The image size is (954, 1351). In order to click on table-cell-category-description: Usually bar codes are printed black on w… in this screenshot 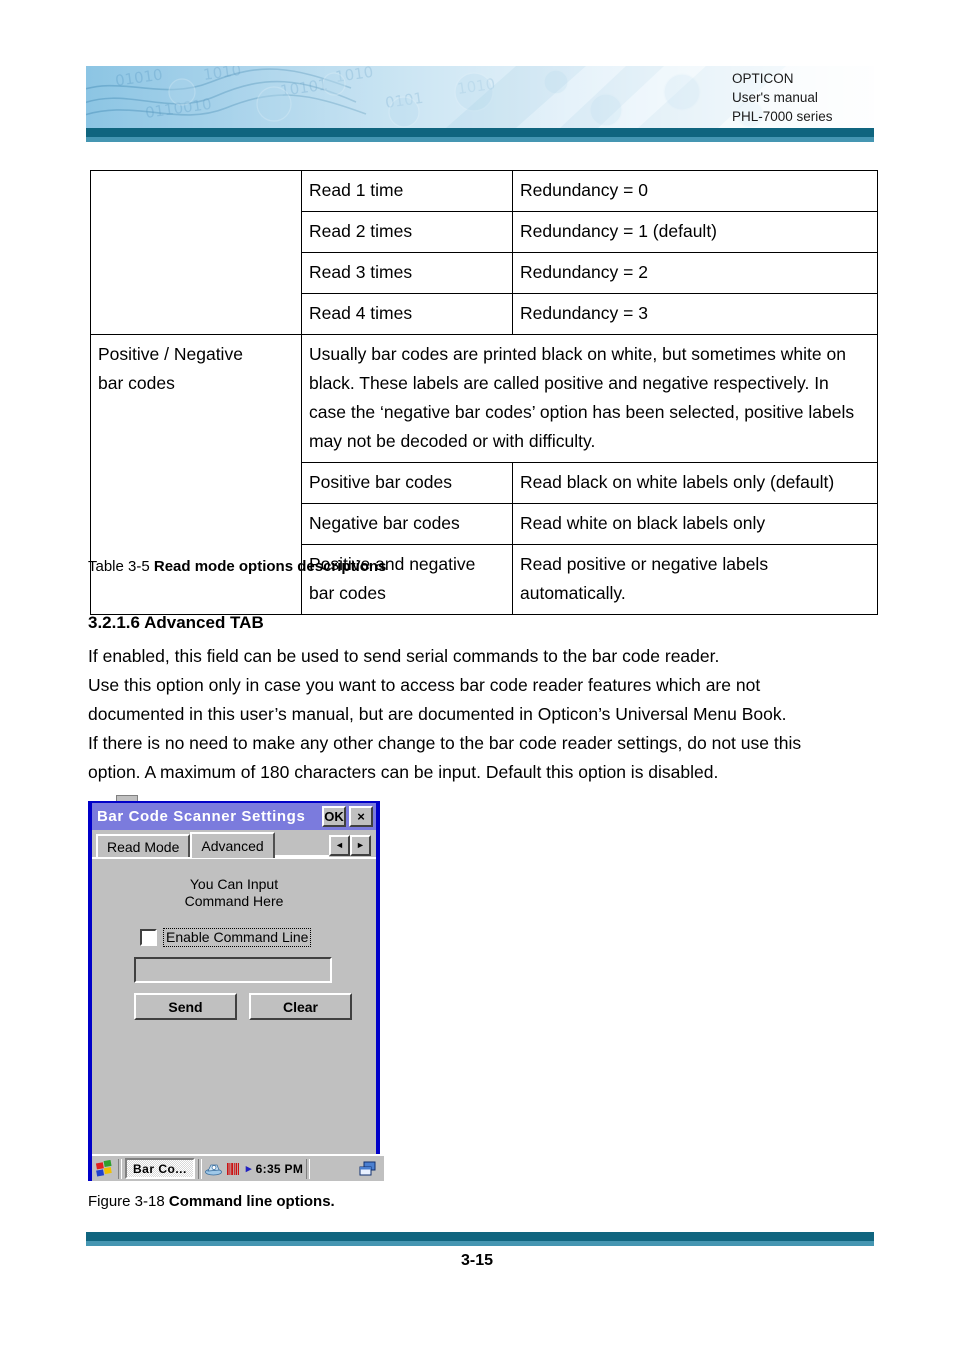, I will do `click(589, 398)`.